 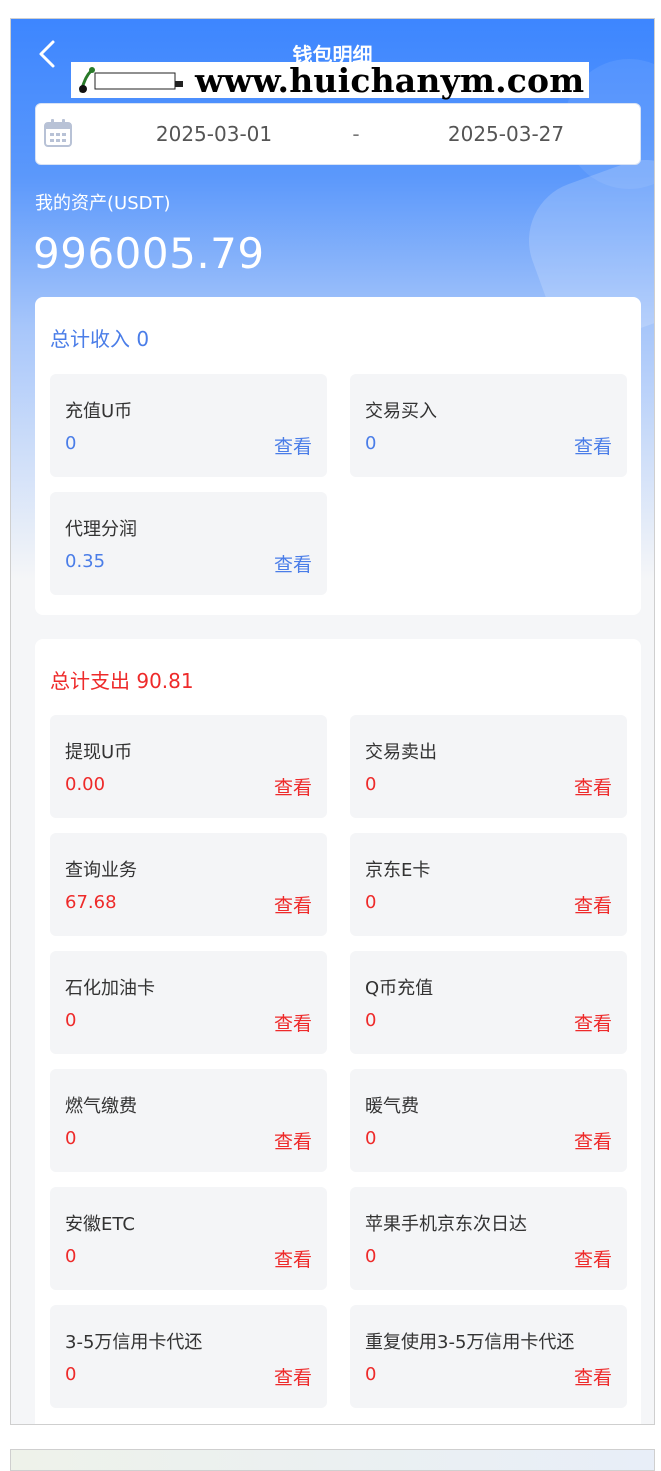 What do you see at coordinates (101, 1106) in the screenshot?
I see `item-name: 燃气缴费` at bounding box center [101, 1106].